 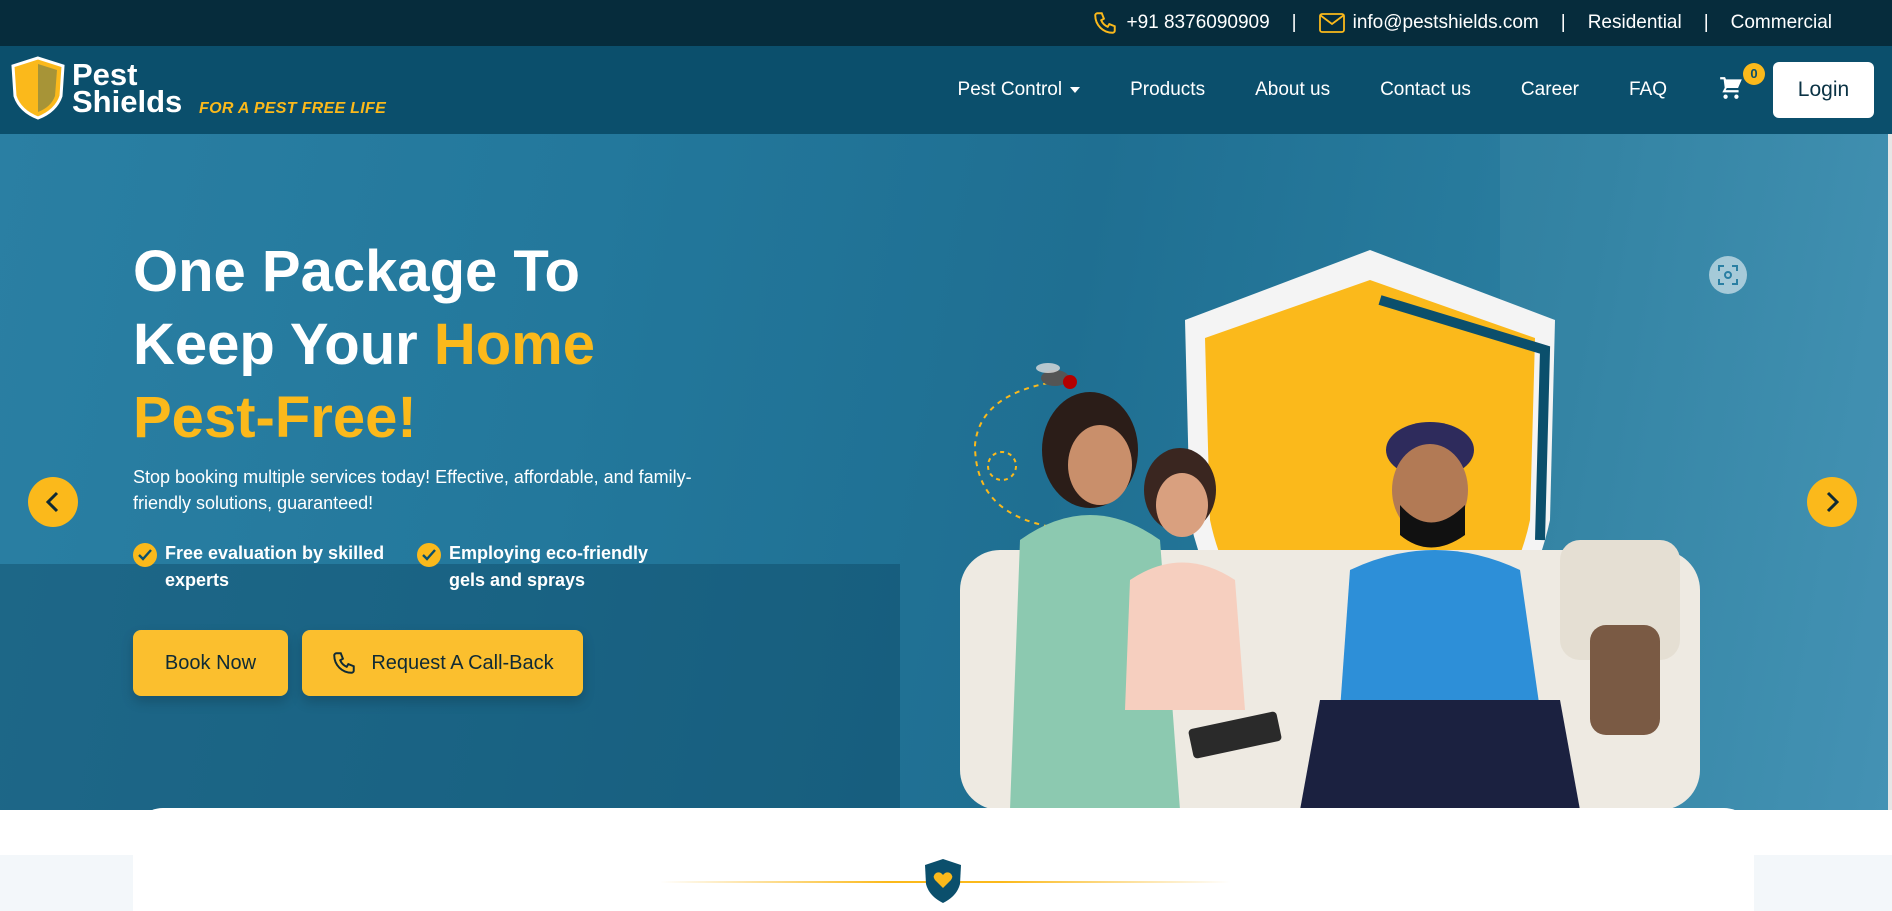 What do you see at coordinates (283, 344) in the screenshot?
I see `headline-line-2: Keep Your` at bounding box center [283, 344].